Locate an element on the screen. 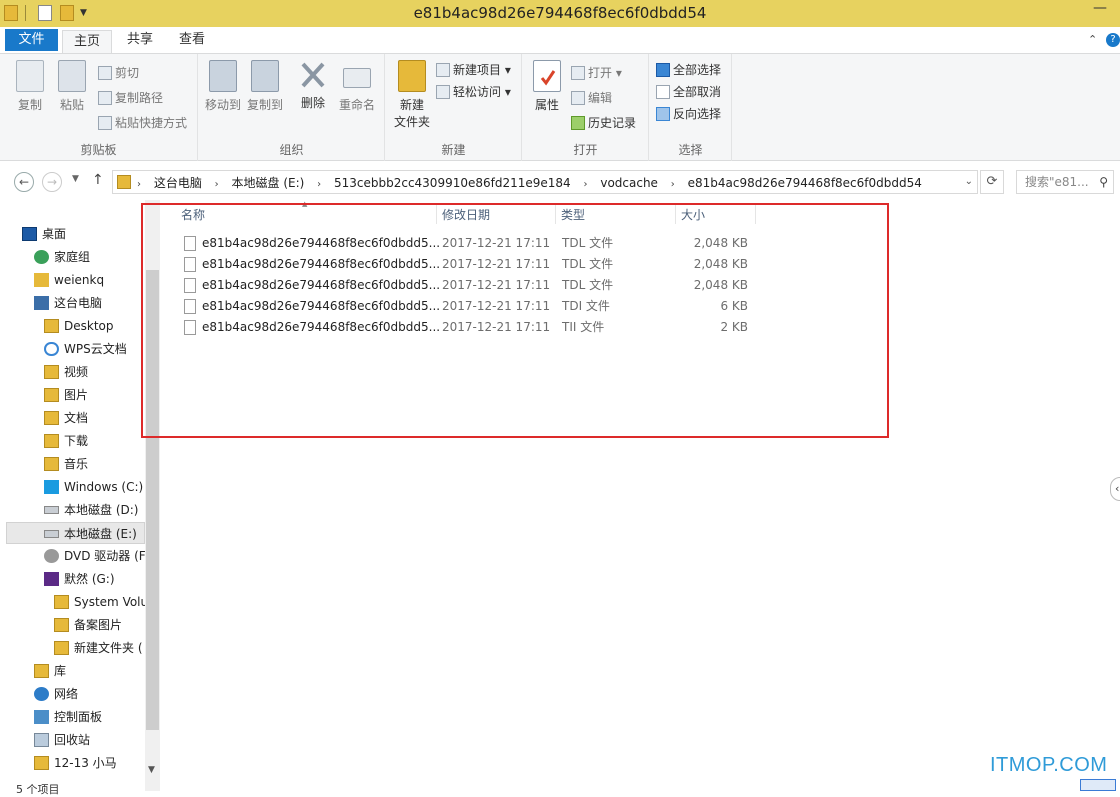 The height and width of the screenshot is (797, 1120). edit-button: 编辑 is located at coordinates (591, 98).